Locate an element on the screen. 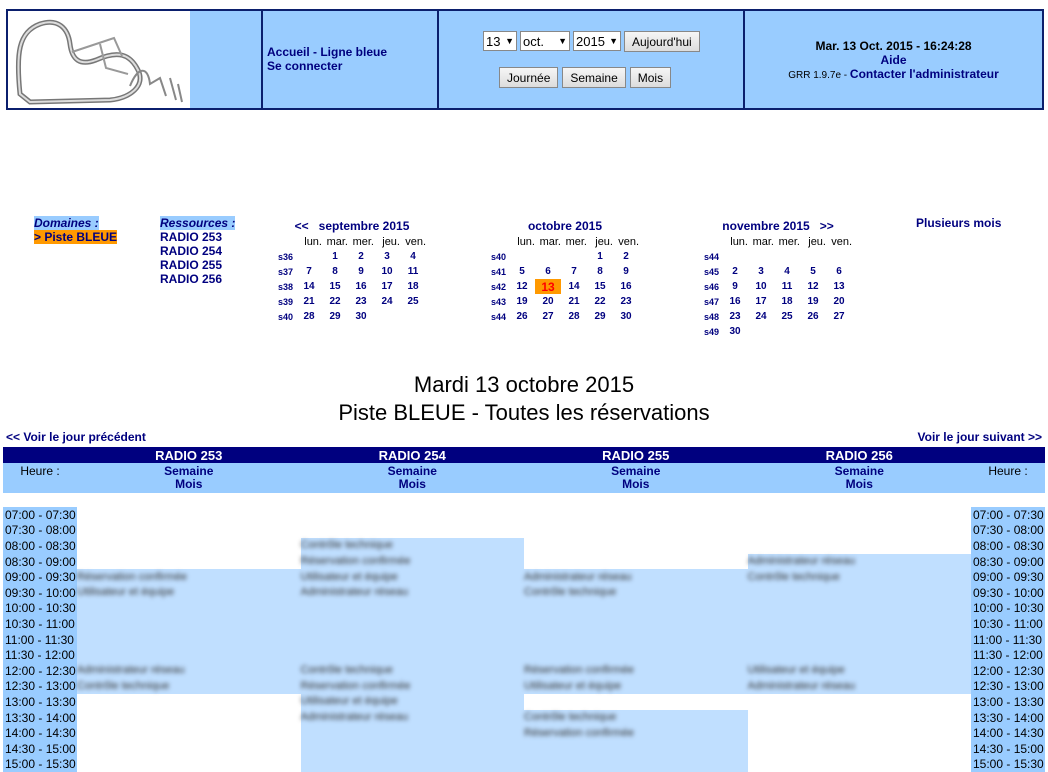  calendar-day: 25 is located at coordinates (413, 301).